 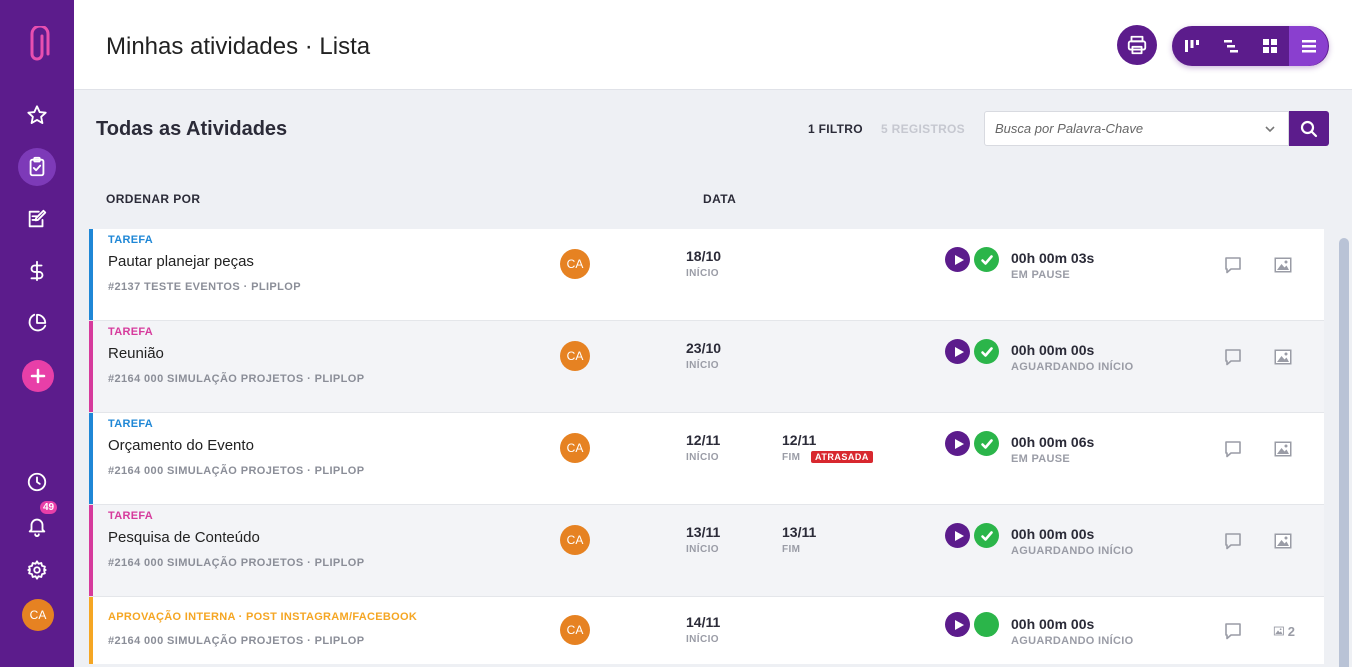 What do you see at coordinates (153, 199) in the screenshot?
I see `sort-by-label: ORDENAR POR` at bounding box center [153, 199].